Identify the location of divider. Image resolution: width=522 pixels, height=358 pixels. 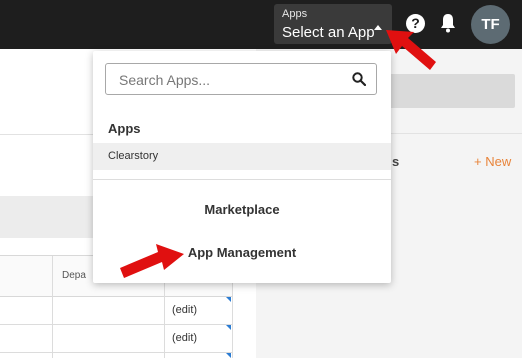
(242, 179).